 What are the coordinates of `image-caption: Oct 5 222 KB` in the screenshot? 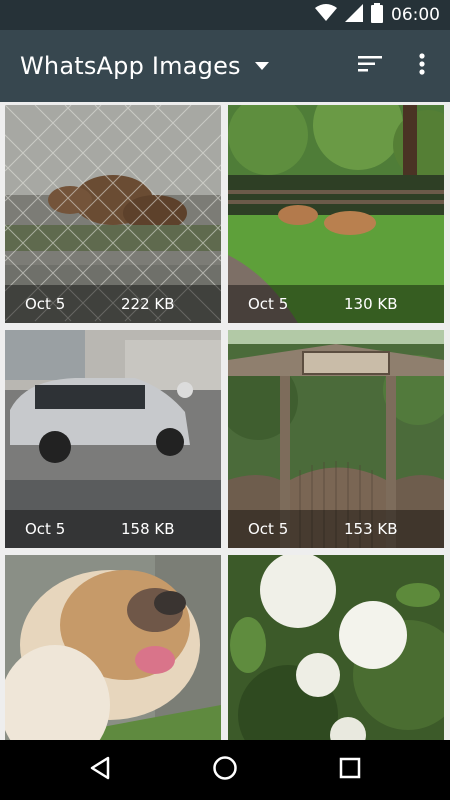 It's located at (113, 304).